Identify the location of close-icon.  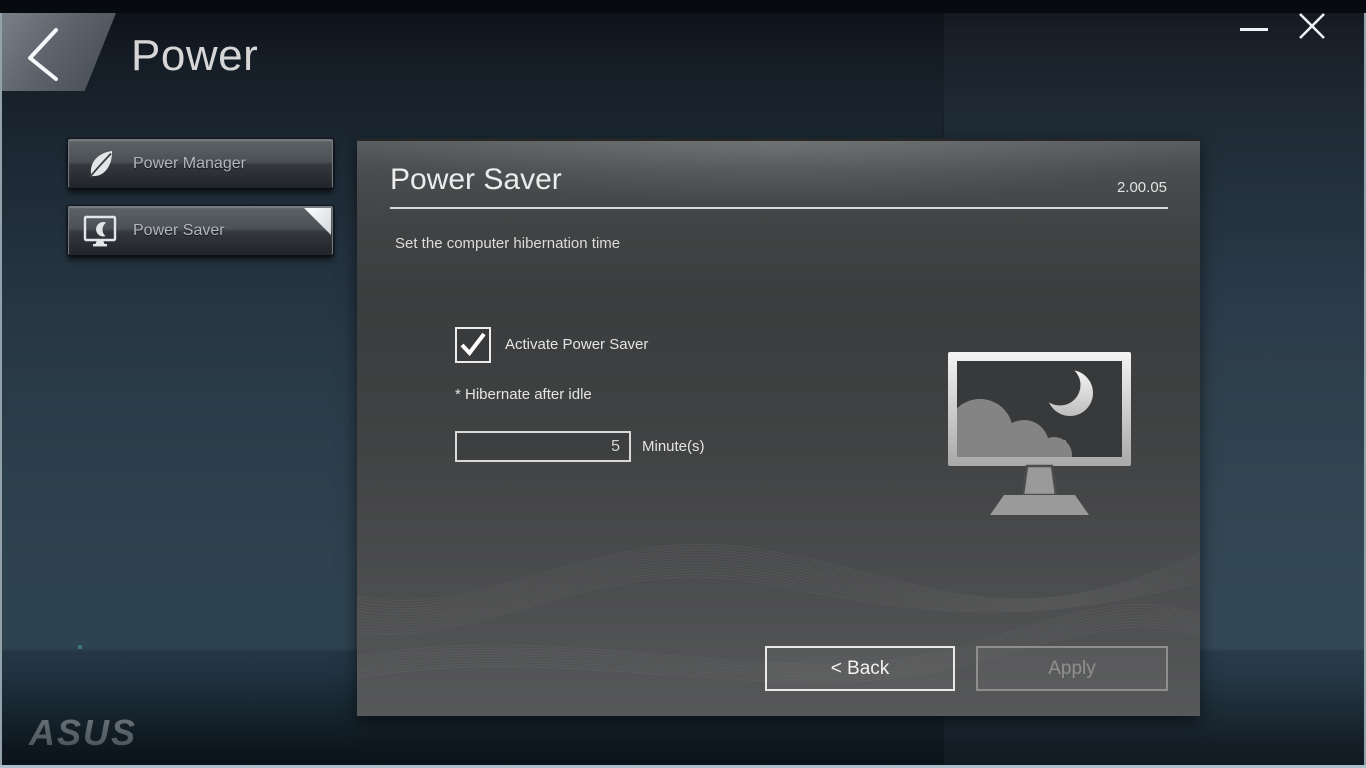
(1312, 26).